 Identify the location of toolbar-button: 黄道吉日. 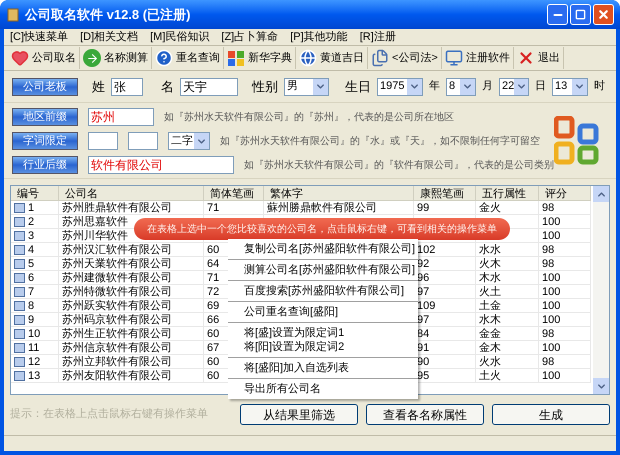
(332, 58).